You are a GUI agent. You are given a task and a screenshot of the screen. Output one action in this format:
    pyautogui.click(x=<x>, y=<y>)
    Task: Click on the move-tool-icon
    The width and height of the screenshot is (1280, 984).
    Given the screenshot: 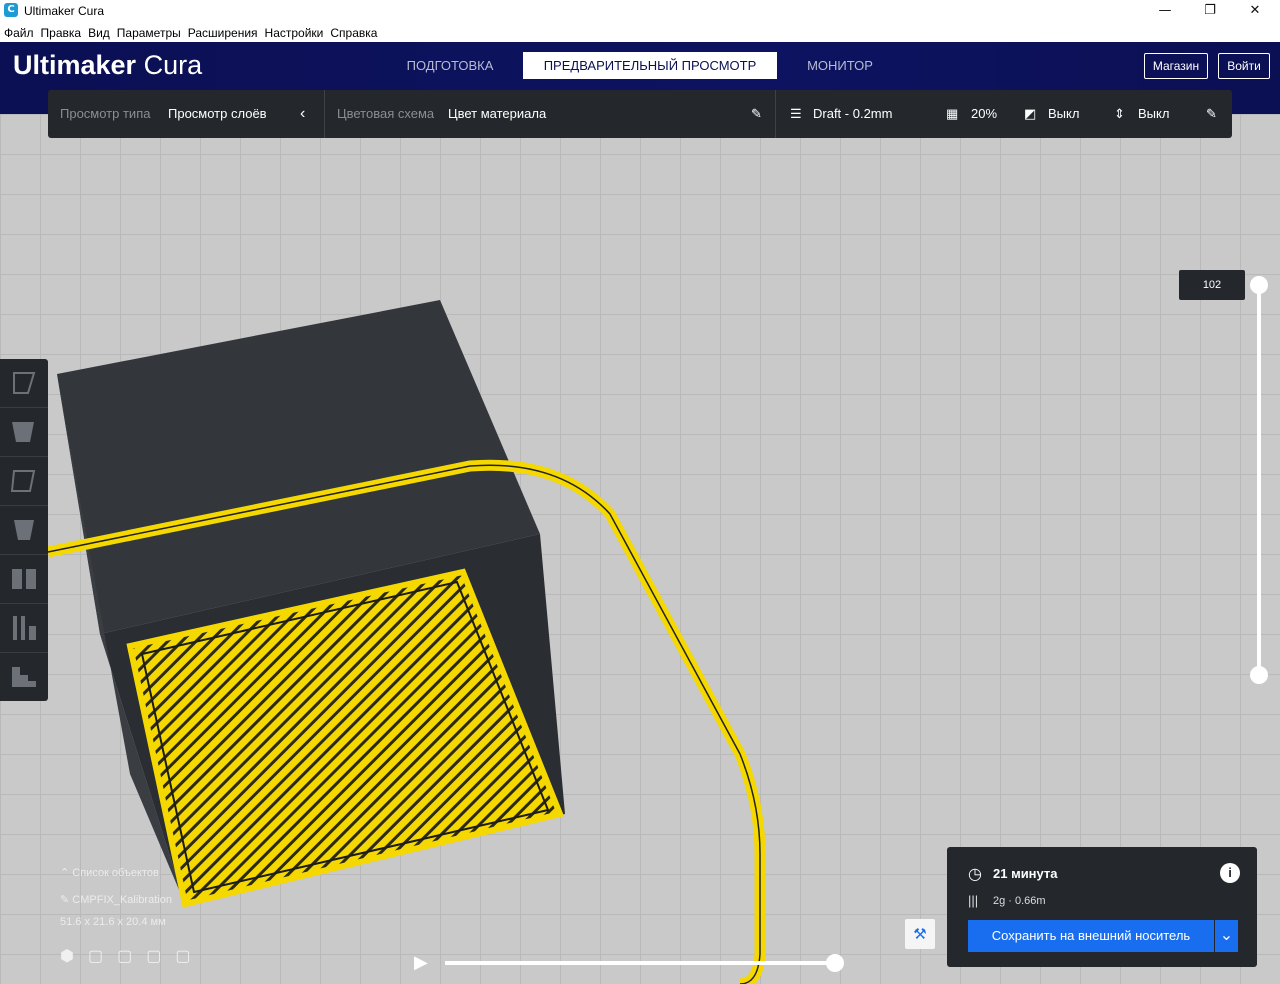 What is the action you would take?
    pyautogui.click(x=24, y=383)
    